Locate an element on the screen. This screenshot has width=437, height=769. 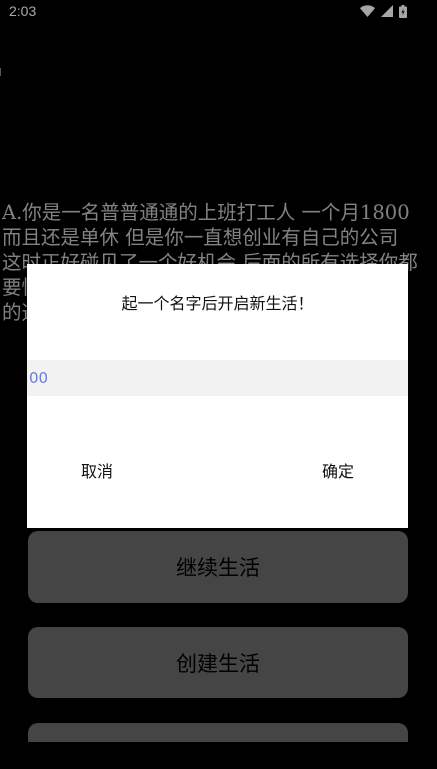
cancel-label: 取消 is located at coordinates (96, 471).